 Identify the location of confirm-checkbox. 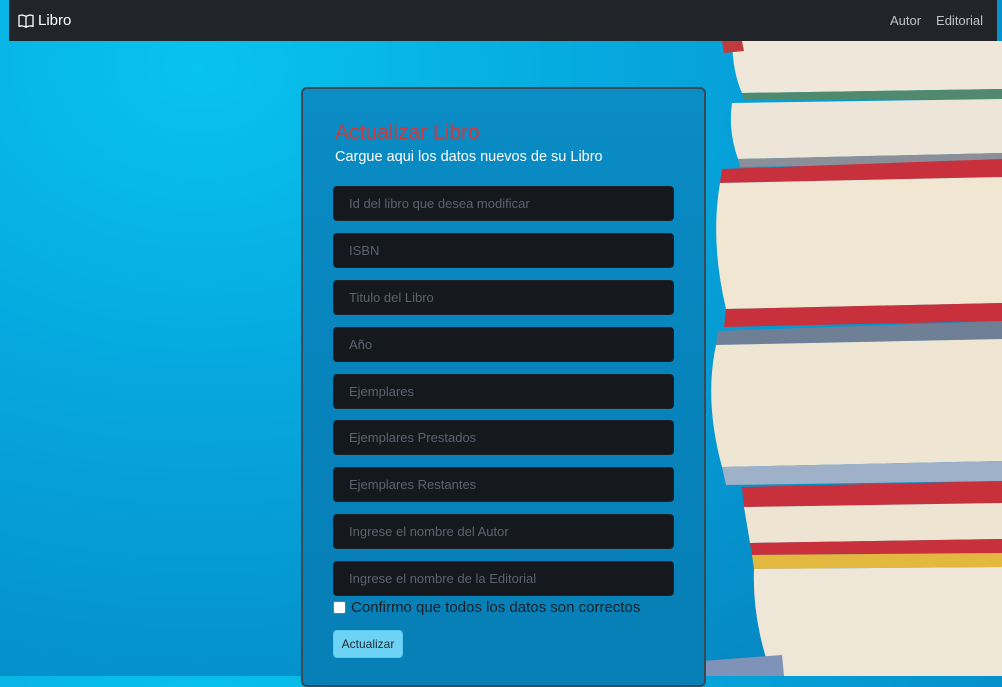
(339, 607).